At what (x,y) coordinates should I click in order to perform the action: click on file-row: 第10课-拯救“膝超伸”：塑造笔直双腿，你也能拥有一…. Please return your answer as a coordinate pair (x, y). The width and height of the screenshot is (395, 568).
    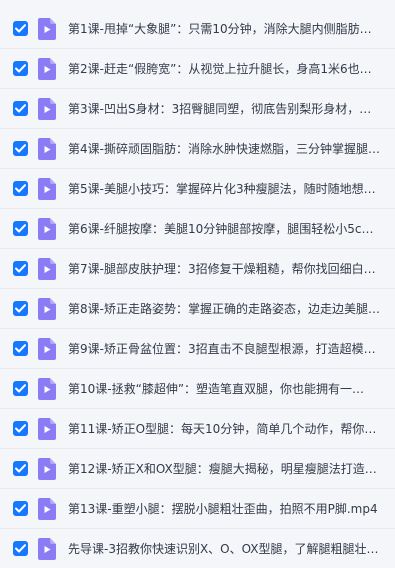
    Looking at the image, I should click on (197, 389).